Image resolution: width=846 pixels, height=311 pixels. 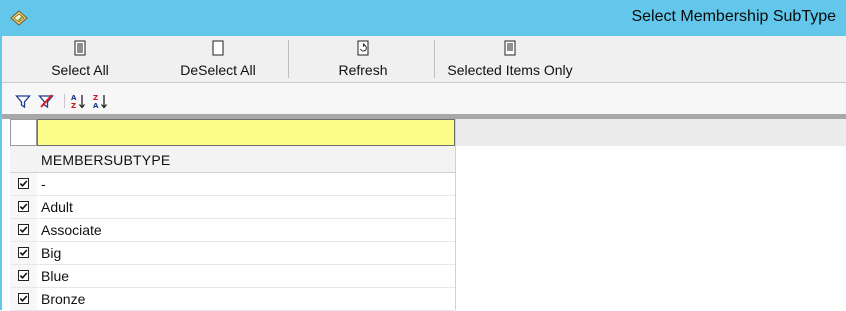 I want to click on sort-ascending-icon: A Z, so click(x=78, y=101).